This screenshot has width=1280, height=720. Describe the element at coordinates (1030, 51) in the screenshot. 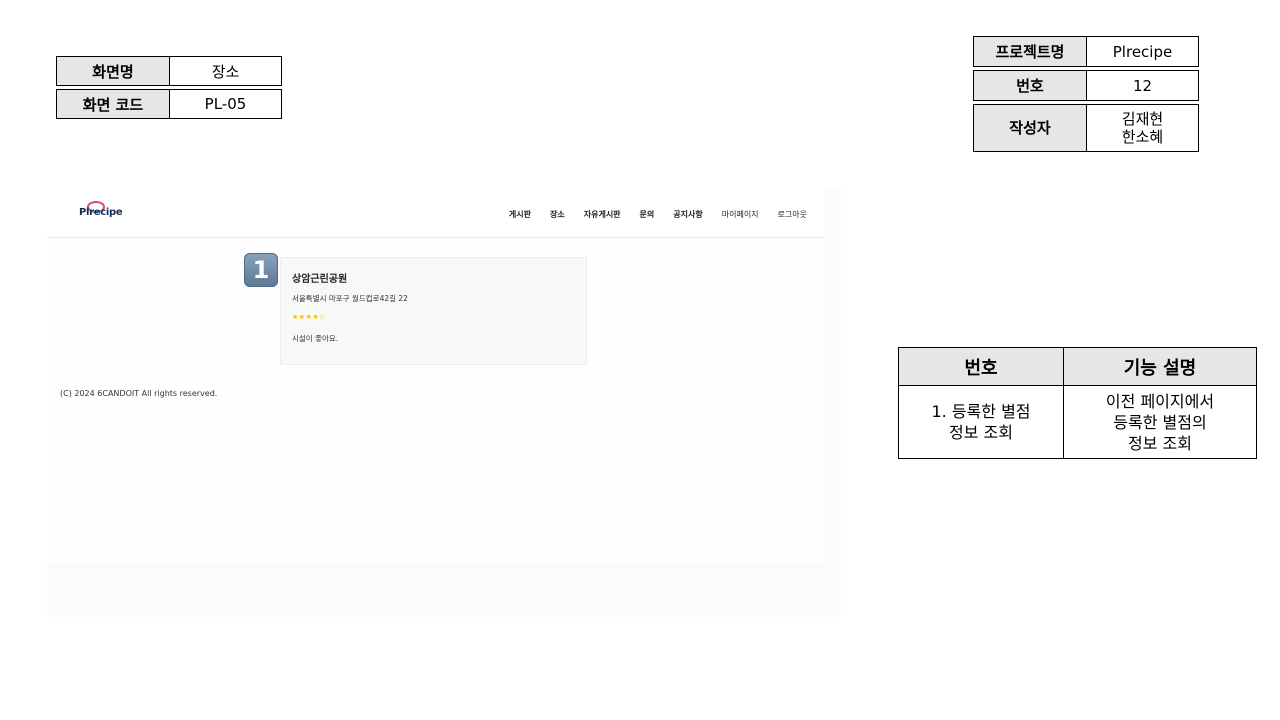

I see `project-name-label: 프로젝트명` at that location.